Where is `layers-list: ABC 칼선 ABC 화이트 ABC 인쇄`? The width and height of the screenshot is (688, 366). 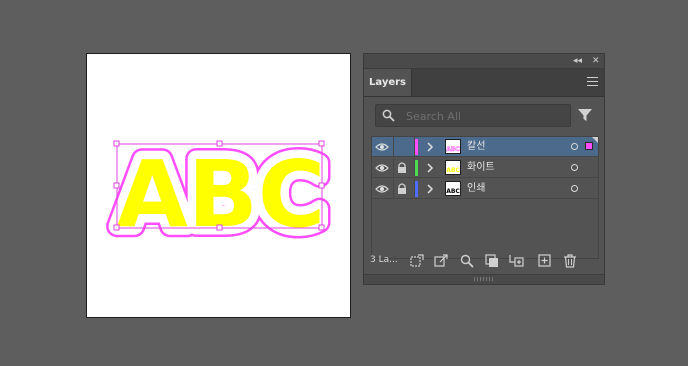
layers-list: ABC 칼선 ABC 화이트 ABC 인쇄 is located at coordinates (485, 197).